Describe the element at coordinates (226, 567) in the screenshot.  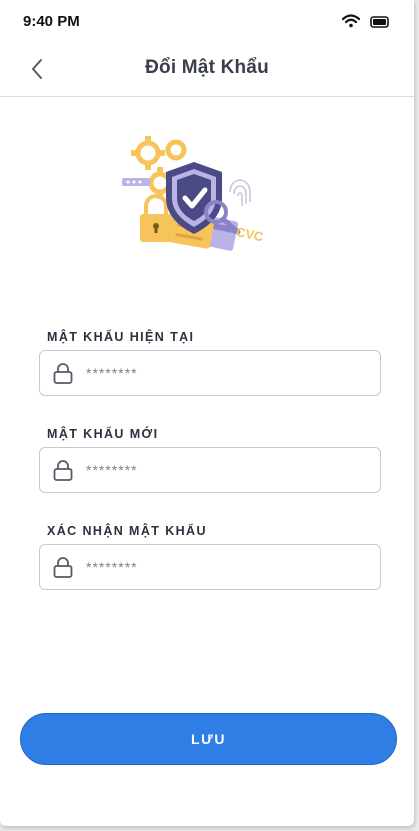
I see `confirm-password-input` at that location.